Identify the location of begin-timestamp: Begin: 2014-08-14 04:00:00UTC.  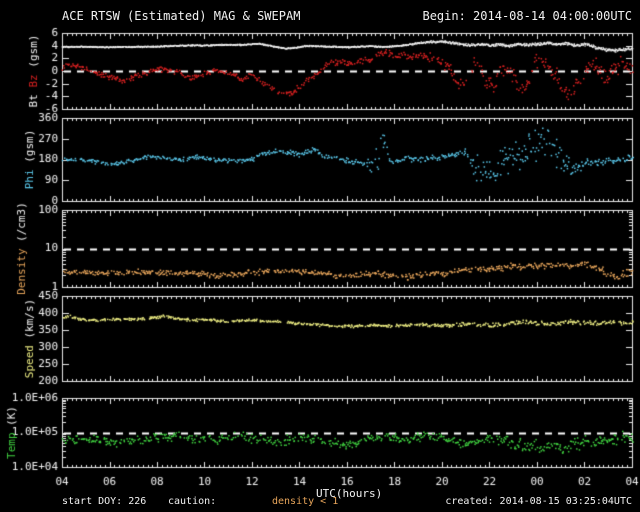
(527, 16).